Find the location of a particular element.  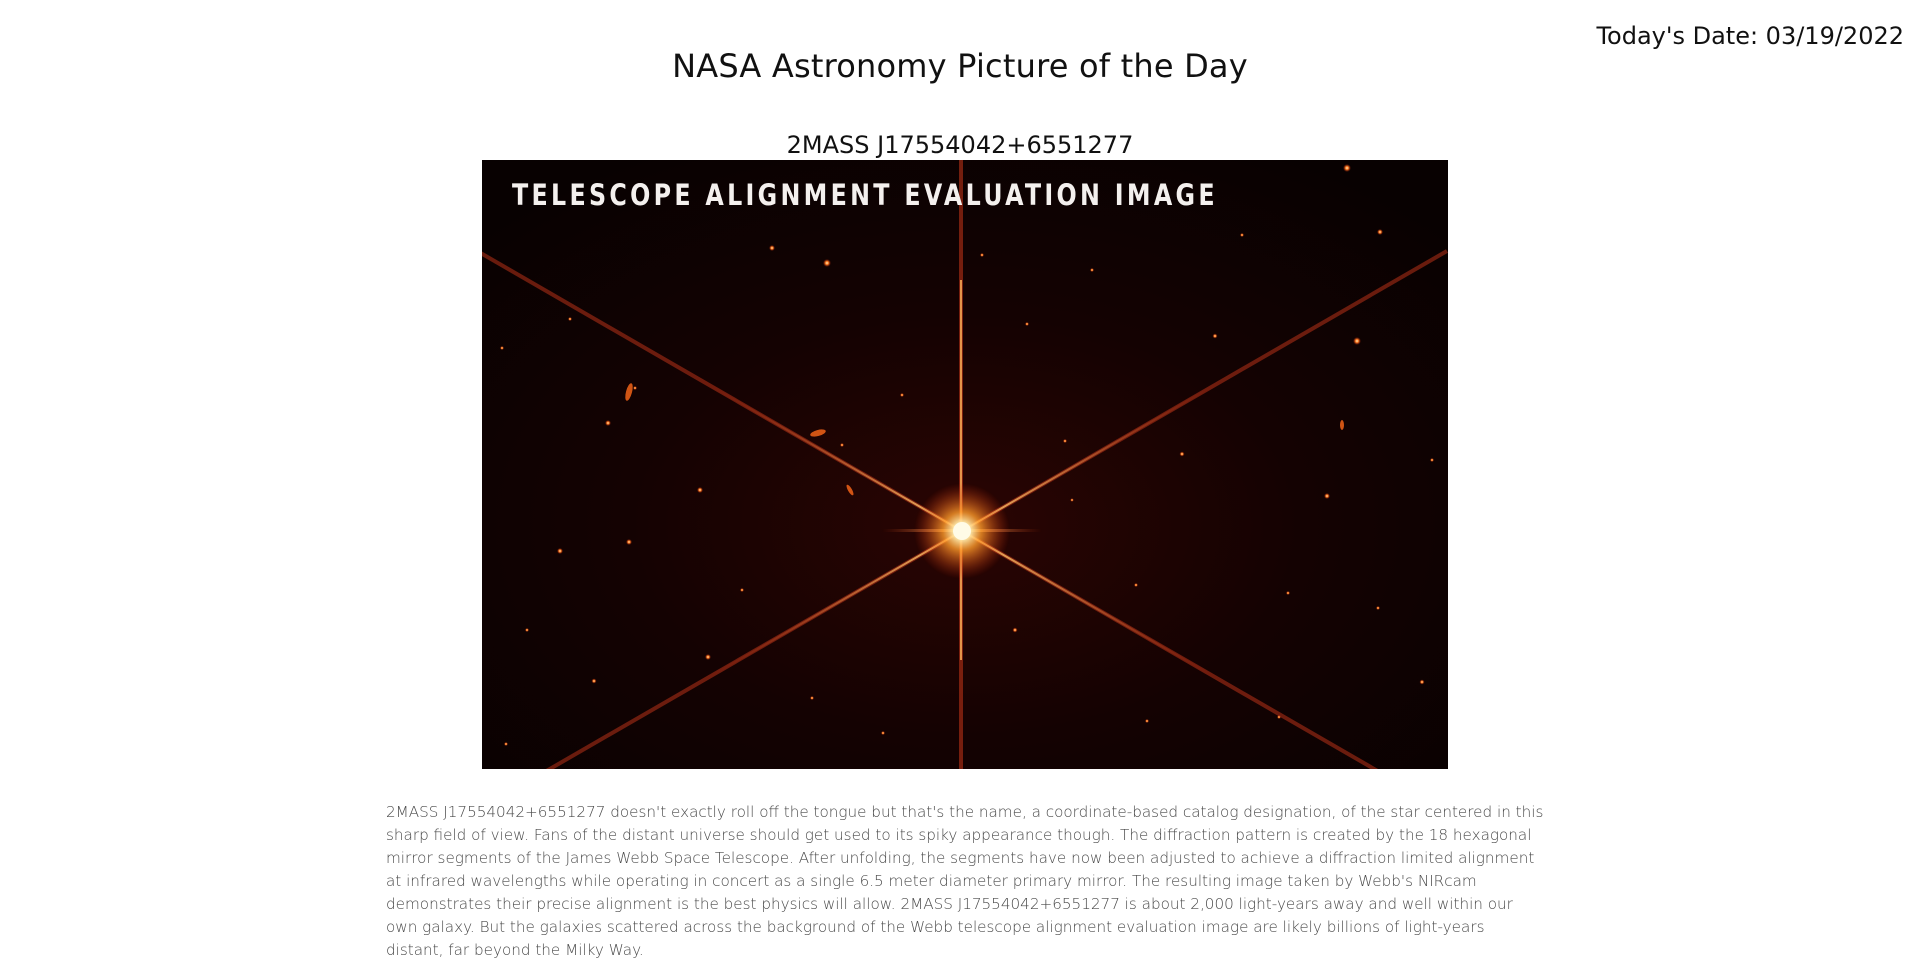

apod-object-title: 2MASS J17554042+6551277 is located at coordinates (960, 144).